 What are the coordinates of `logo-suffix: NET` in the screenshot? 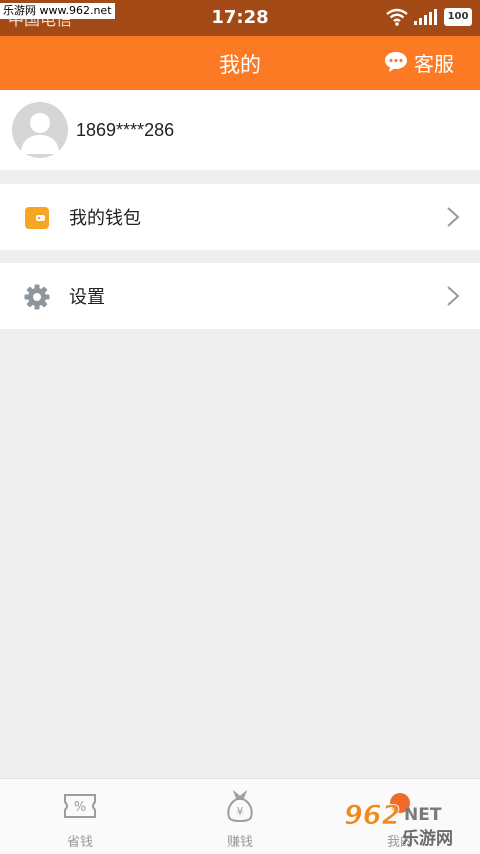 It's located at (423, 815).